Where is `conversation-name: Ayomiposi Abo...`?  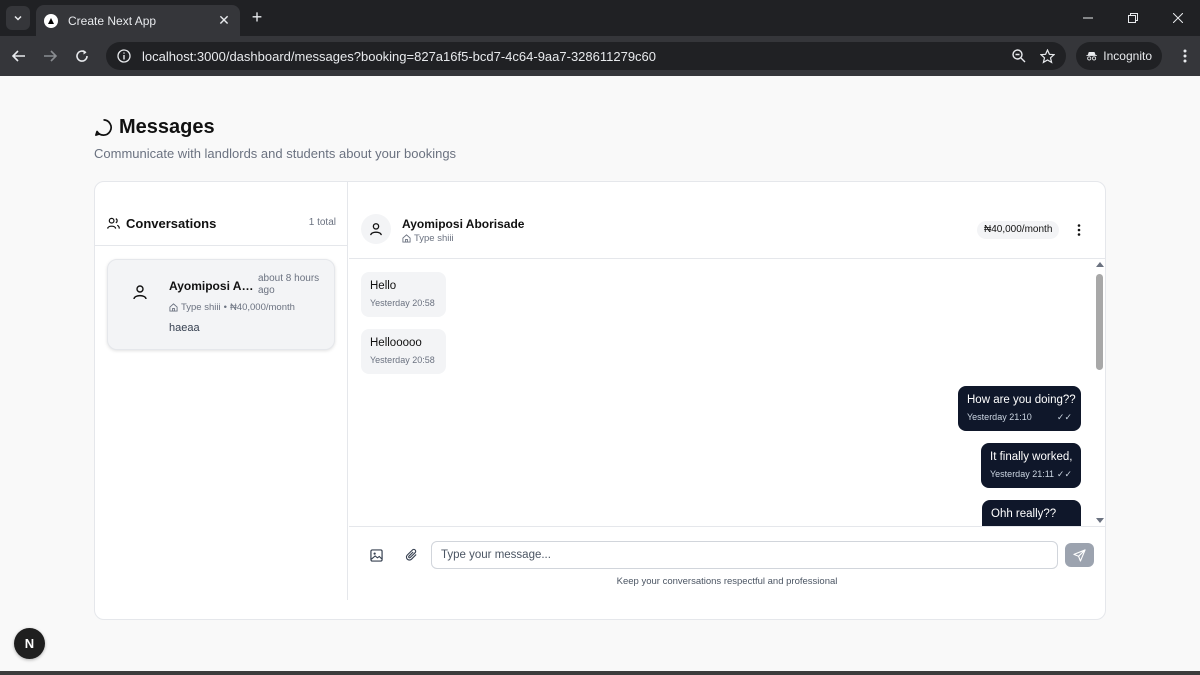 conversation-name: Ayomiposi Abo... is located at coordinates (214, 286).